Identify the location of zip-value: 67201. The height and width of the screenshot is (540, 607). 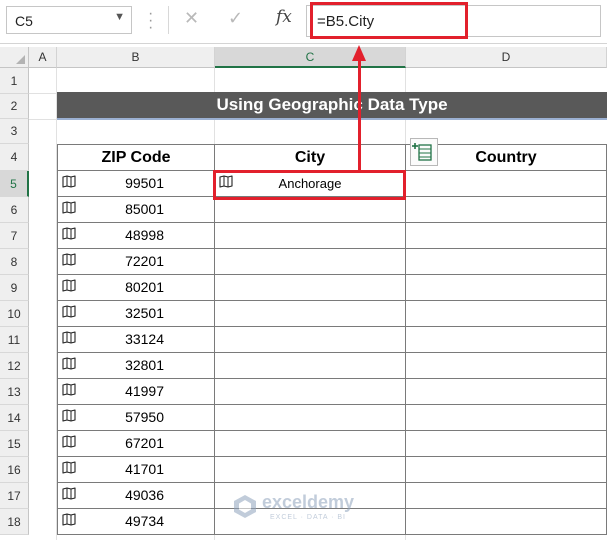
(144, 443).